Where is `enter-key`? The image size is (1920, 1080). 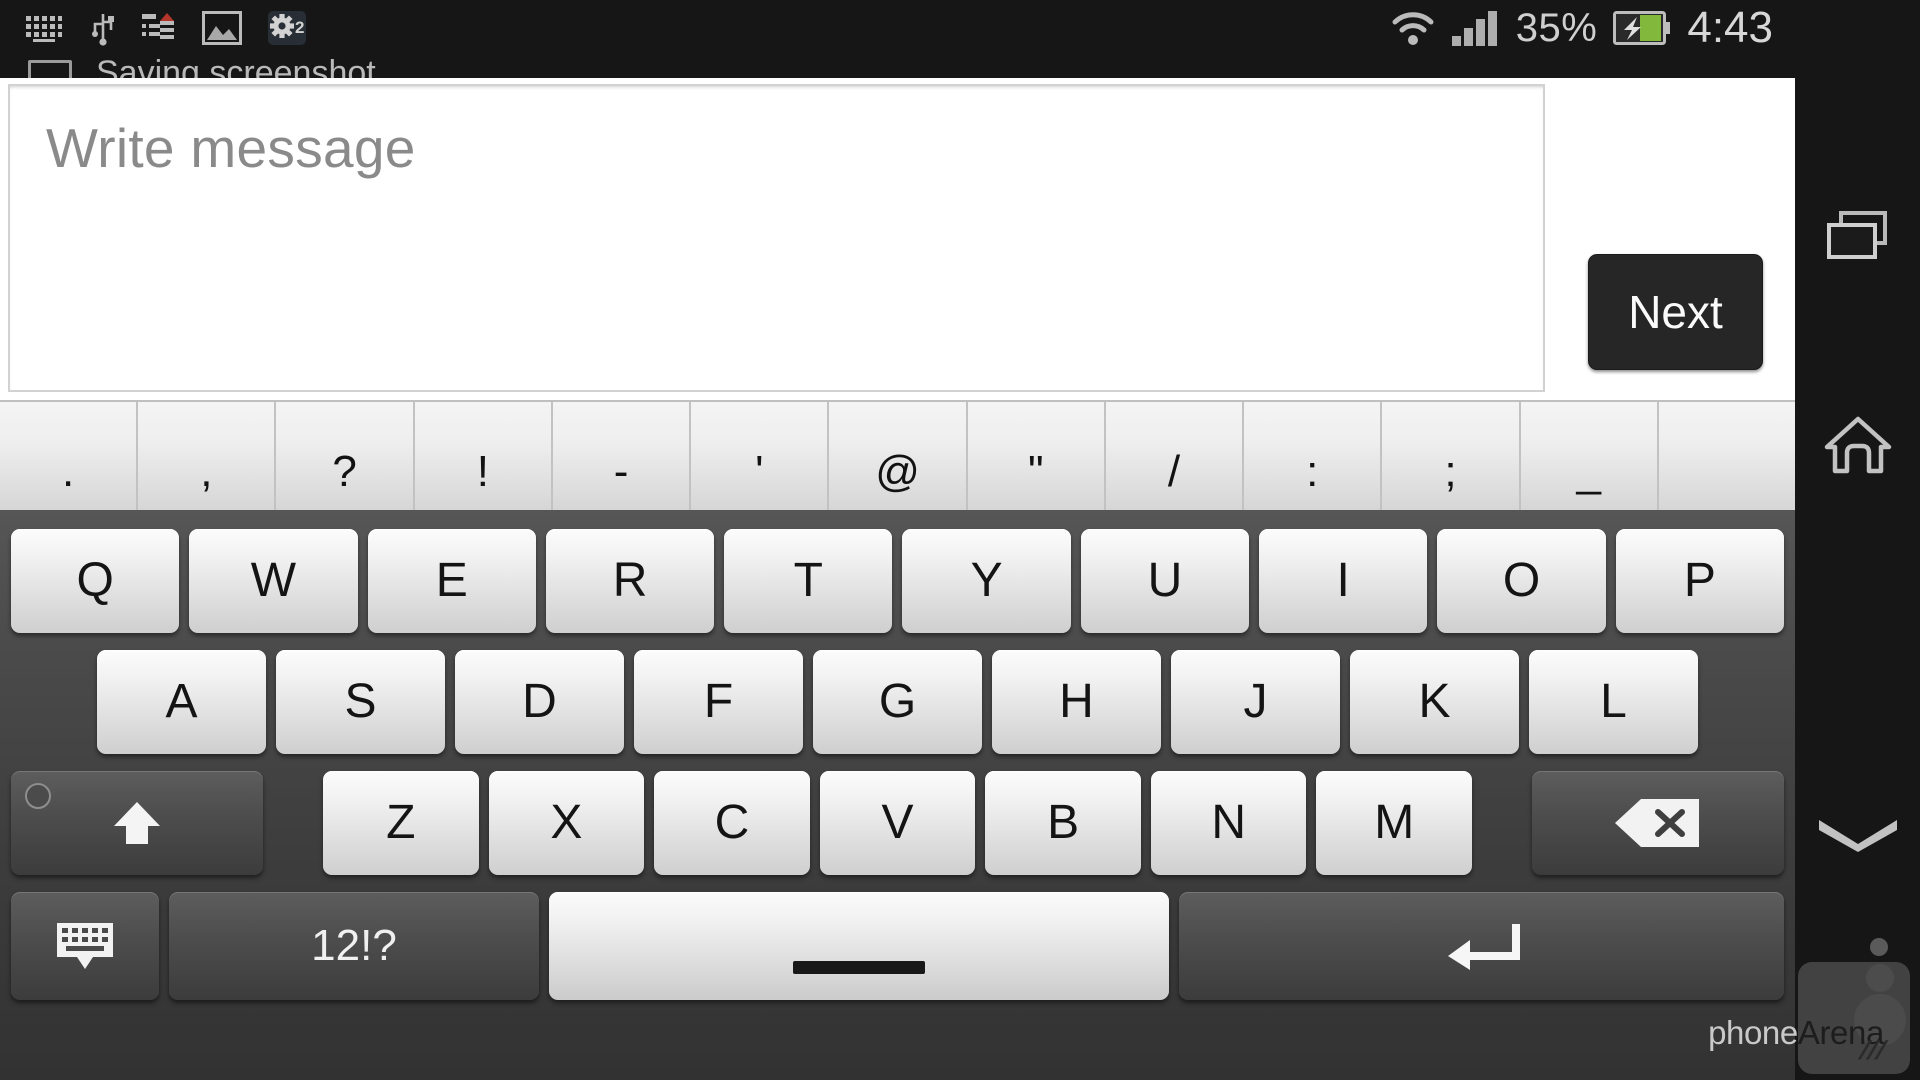
enter-key is located at coordinates (1481, 946).